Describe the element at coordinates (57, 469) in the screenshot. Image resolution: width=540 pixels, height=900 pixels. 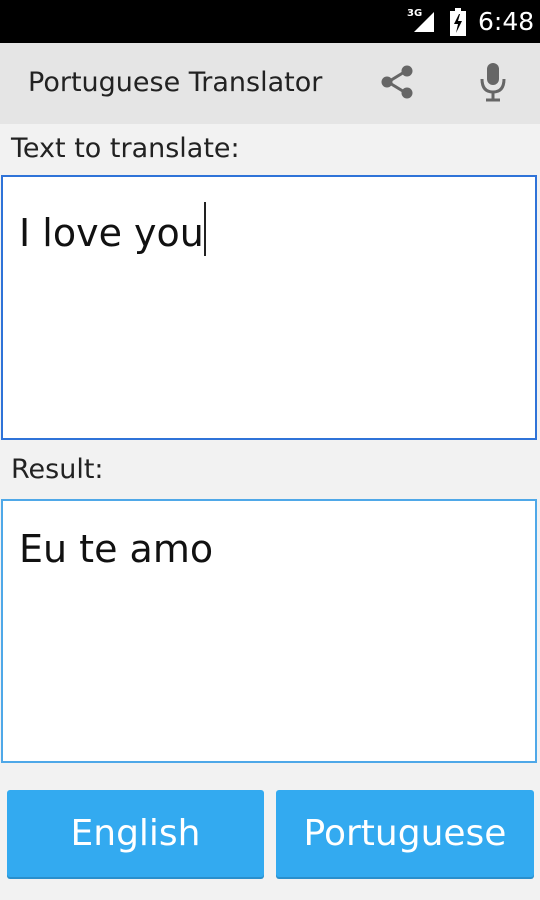
I see `result-label: Result:` at that location.